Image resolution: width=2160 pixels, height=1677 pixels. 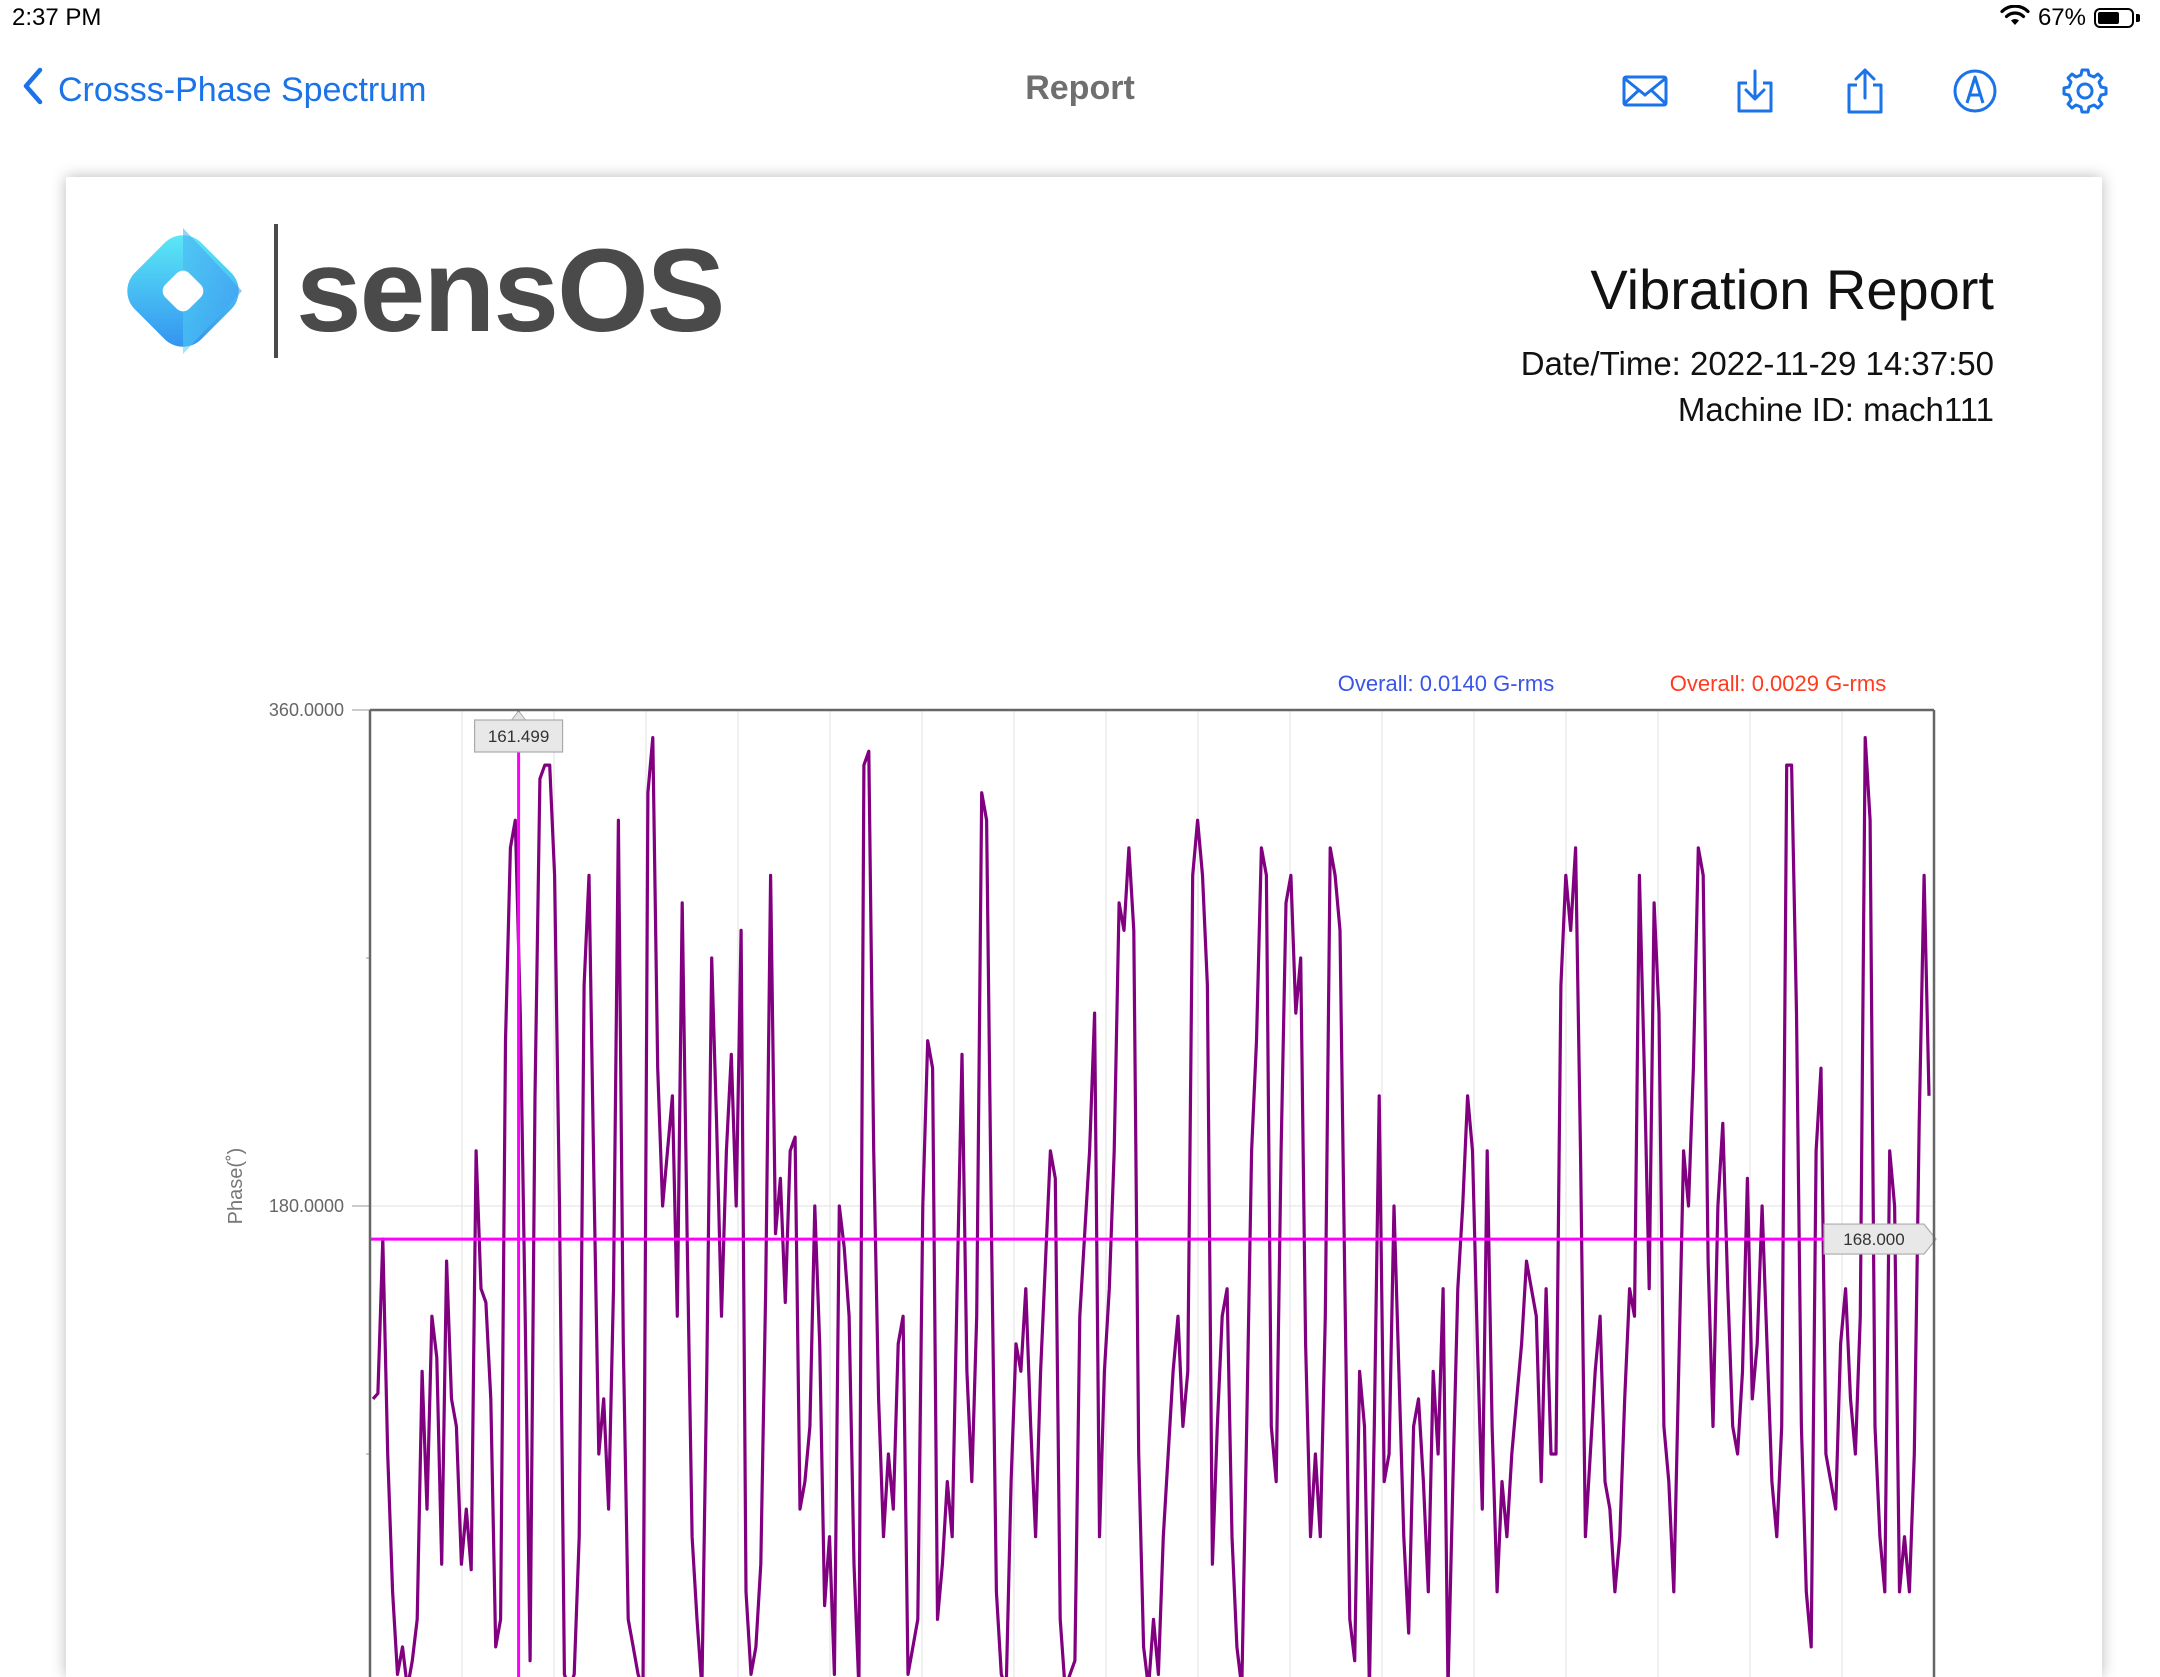 I want to click on status-bar: 2:37 PM 67%, so click(x=1080, y=20).